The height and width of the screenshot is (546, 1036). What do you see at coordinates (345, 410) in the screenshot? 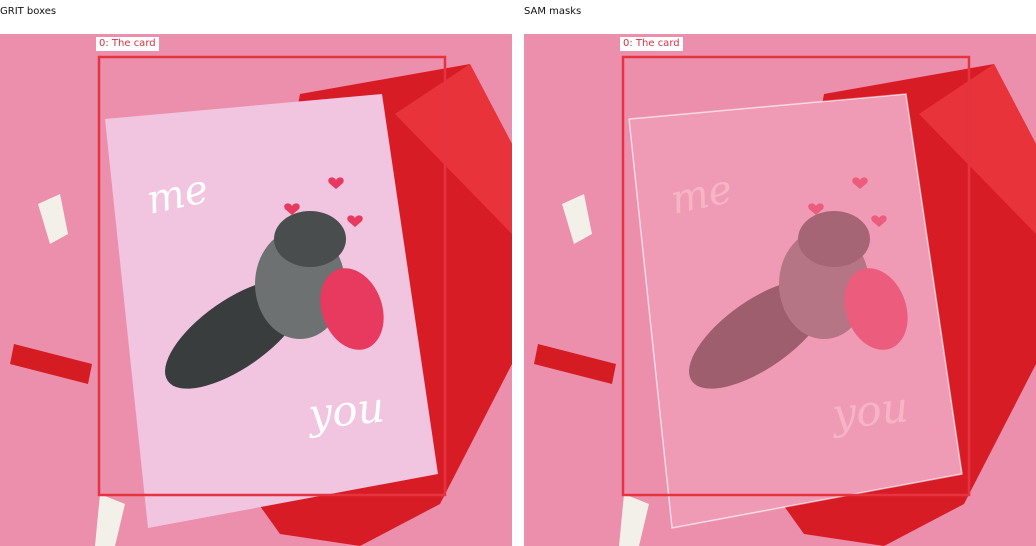
I see `card-text-you: you` at bounding box center [345, 410].